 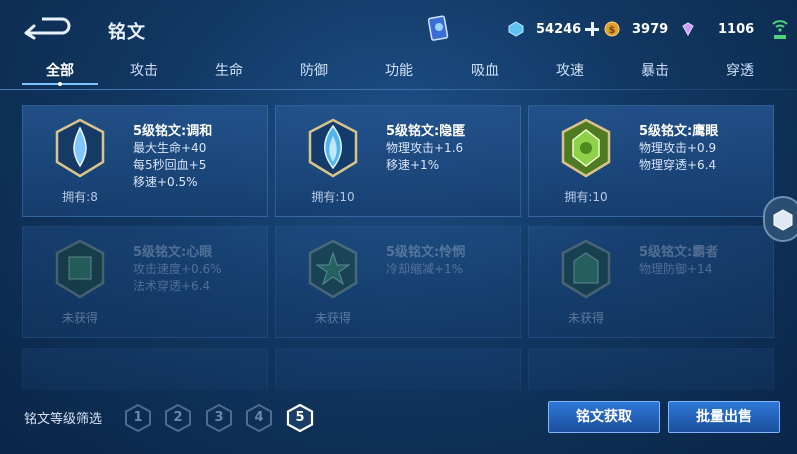 I want to click on rune-stats: 物理攻击+1.6 移速+1%, so click(x=425, y=156).